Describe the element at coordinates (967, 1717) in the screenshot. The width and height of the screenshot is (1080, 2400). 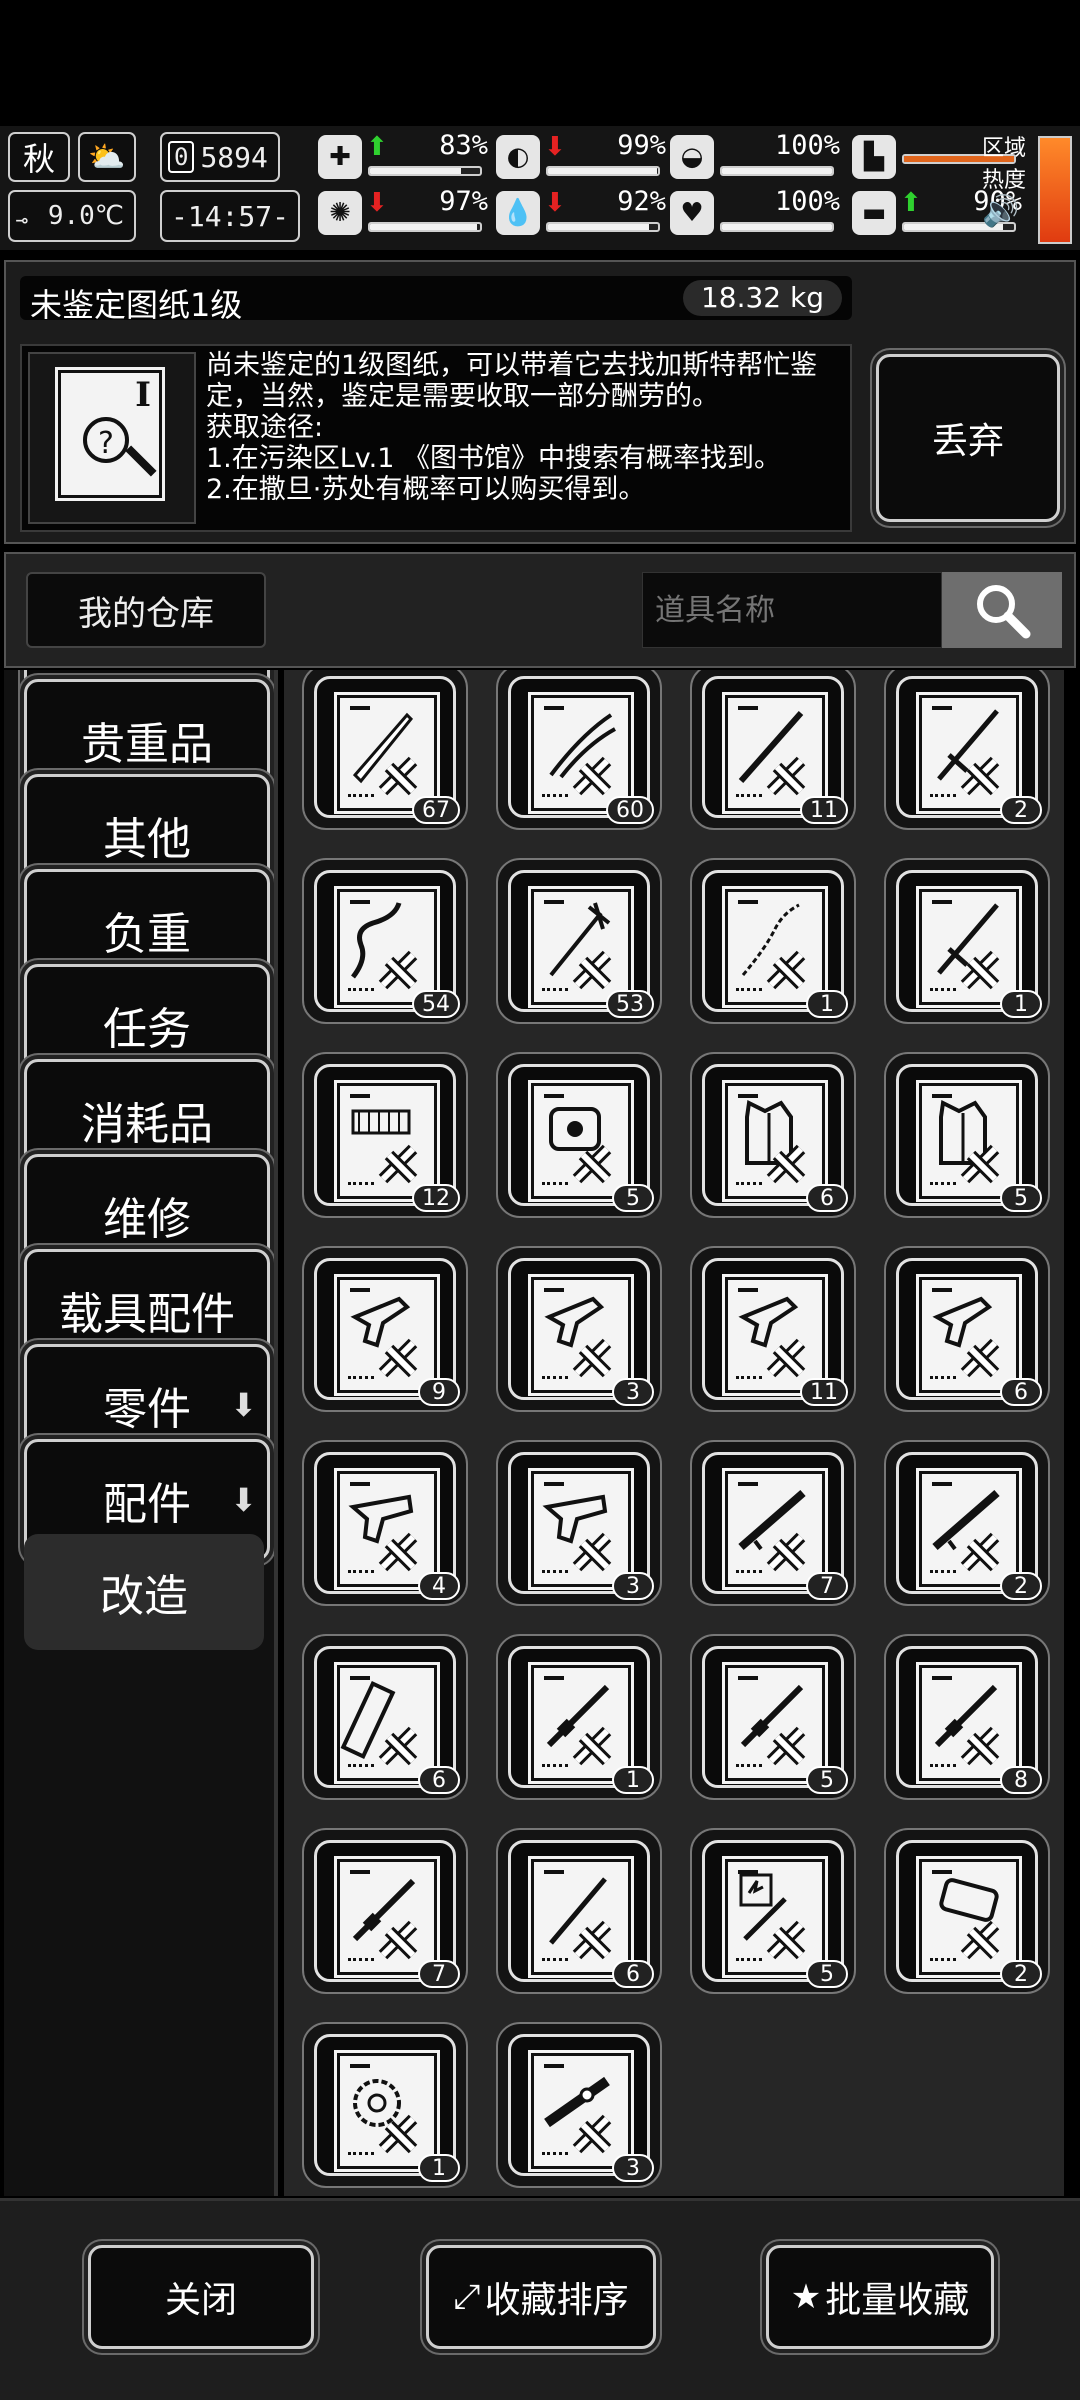
I see `inventory-slot: 8` at that location.